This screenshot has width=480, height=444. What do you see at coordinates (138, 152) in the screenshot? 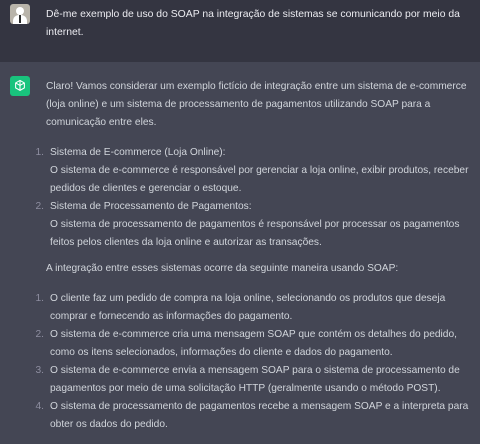
I see `list-item-title: Sistema de E-commerce (Loja Online):` at bounding box center [138, 152].